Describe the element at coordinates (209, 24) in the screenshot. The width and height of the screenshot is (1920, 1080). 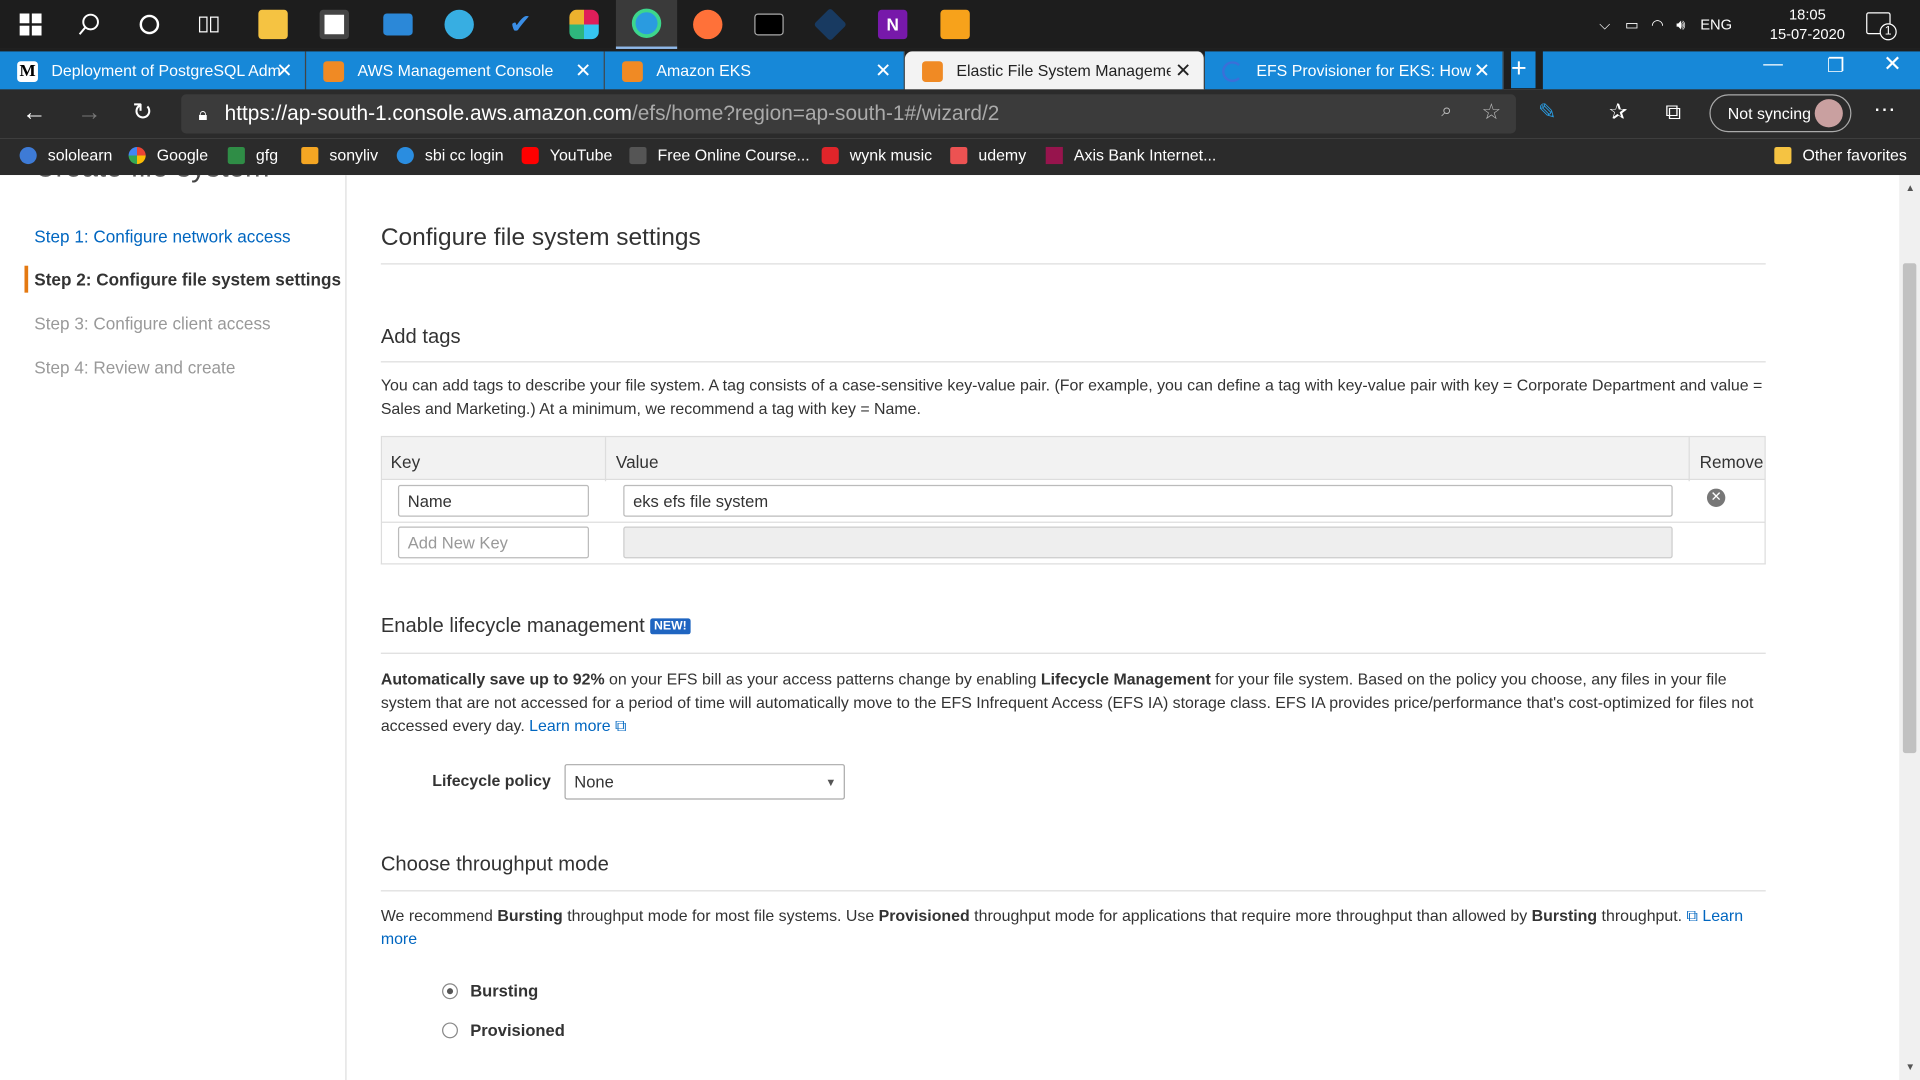
I see `task-view-icon` at that location.